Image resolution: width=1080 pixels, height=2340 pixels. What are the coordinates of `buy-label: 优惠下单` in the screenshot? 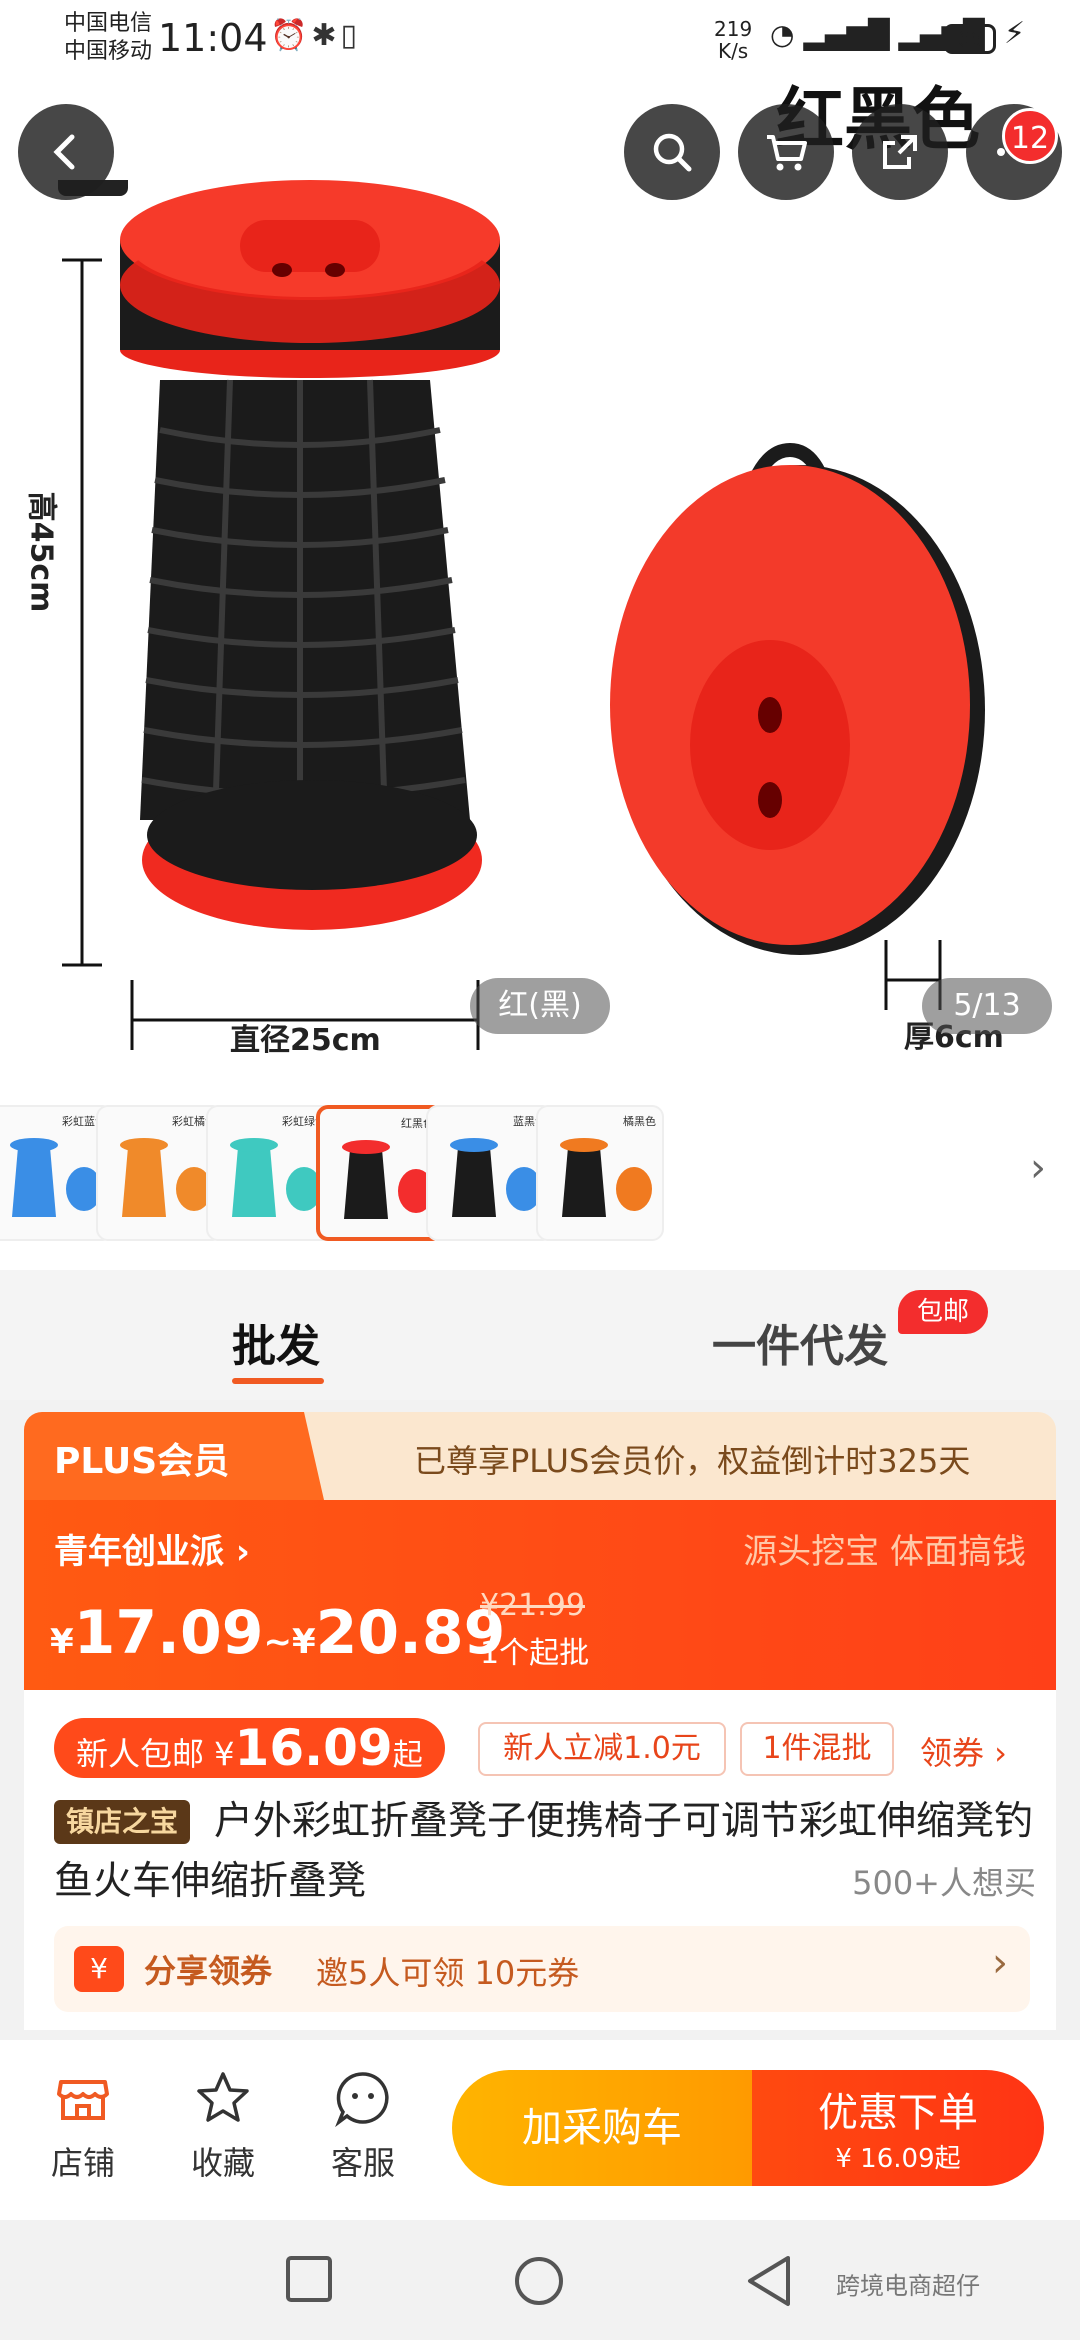 It's located at (898, 2113).